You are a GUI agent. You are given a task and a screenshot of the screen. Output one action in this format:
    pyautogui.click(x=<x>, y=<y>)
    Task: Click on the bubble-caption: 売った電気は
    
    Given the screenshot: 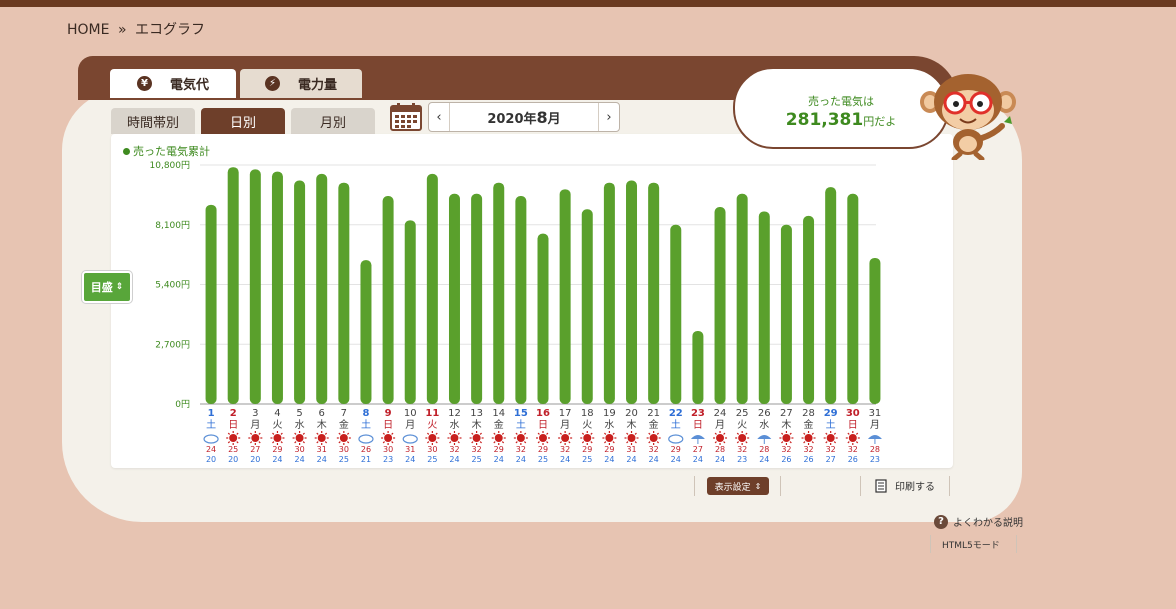 What is the action you would take?
    pyautogui.click(x=841, y=101)
    